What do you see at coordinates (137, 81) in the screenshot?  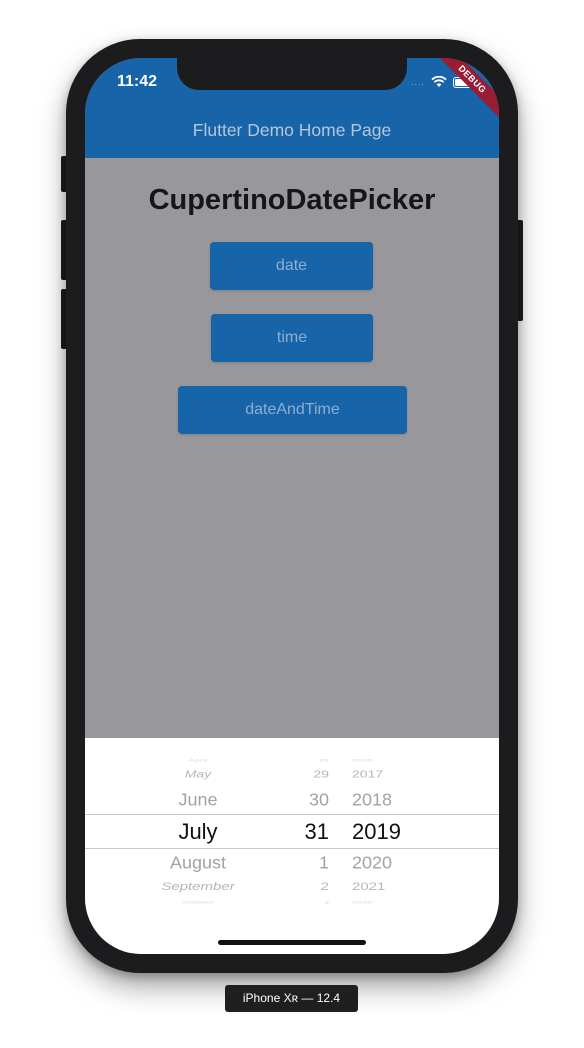 I see `status-time: 11:42` at bounding box center [137, 81].